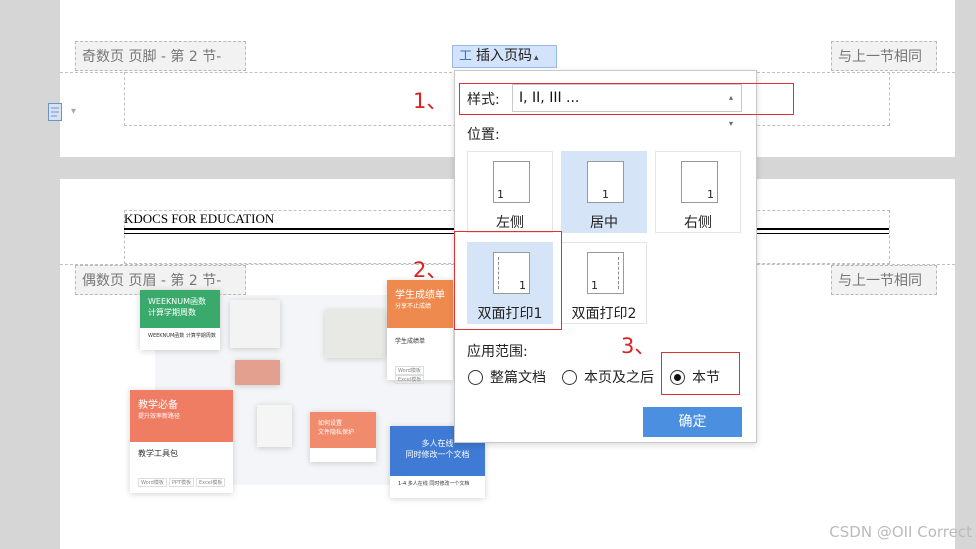 Image resolution: width=976 pixels, height=549 pixels. I want to click on footer-section-tag: 奇数页 页脚 - 第 2 节-, so click(160, 56).